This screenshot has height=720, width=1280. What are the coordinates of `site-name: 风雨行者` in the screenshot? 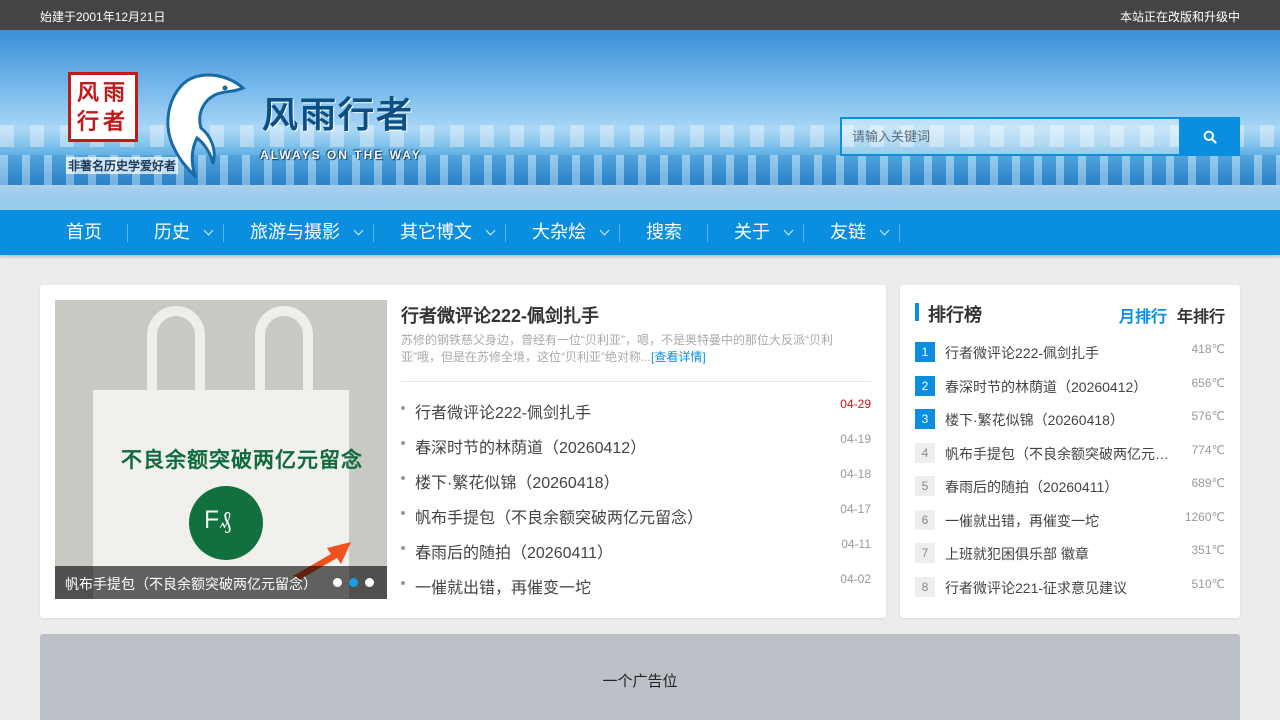 It's located at (338, 112).